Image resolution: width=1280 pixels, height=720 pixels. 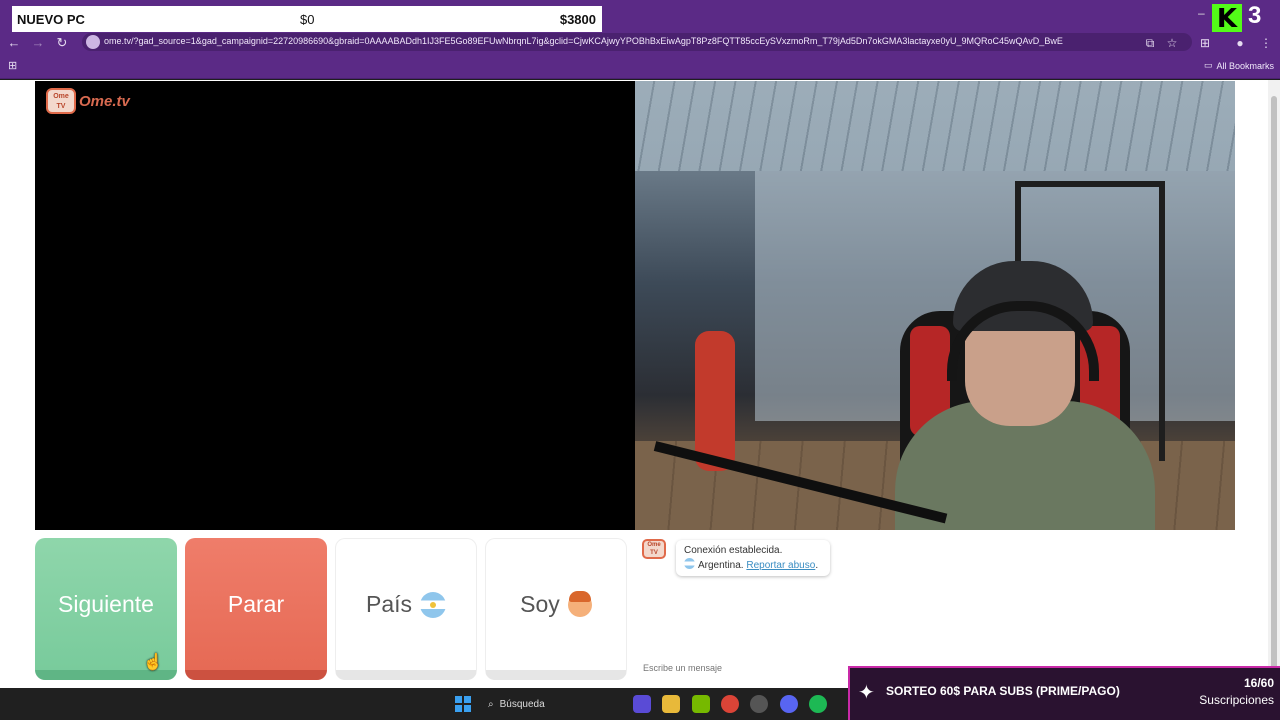 What do you see at coordinates (1203, 13) in the screenshot?
I see `minimize-icon: –` at bounding box center [1203, 13].